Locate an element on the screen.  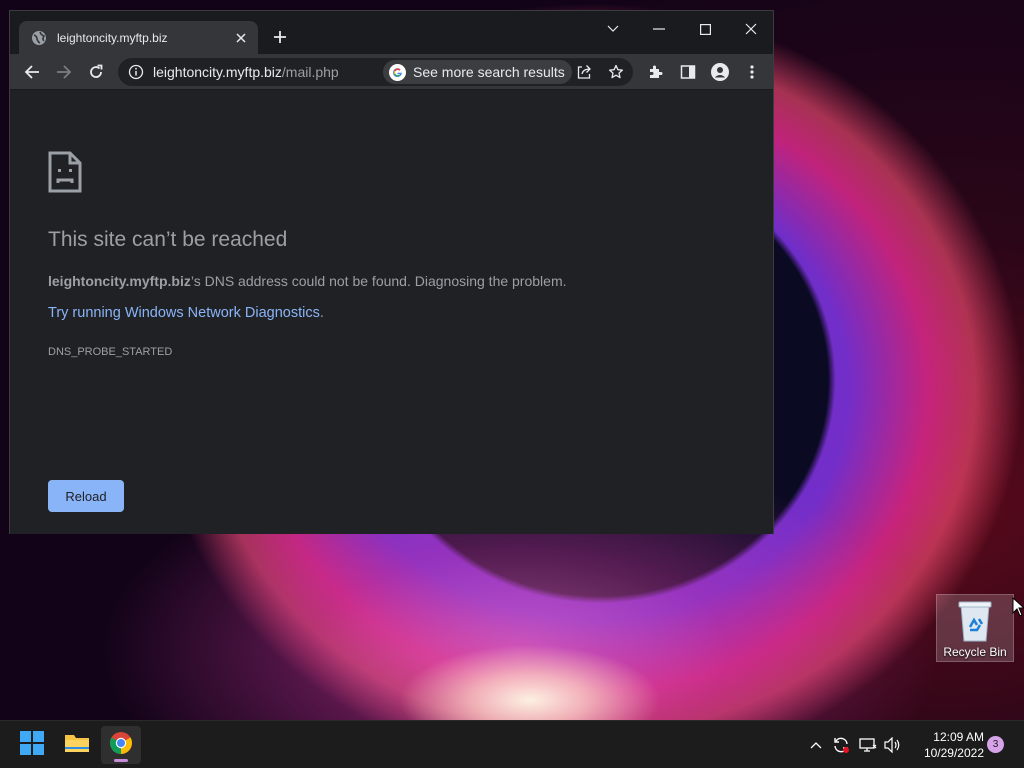
address-text: leightoncity.myftp.biz/mail.php is located at coordinates (246, 72).